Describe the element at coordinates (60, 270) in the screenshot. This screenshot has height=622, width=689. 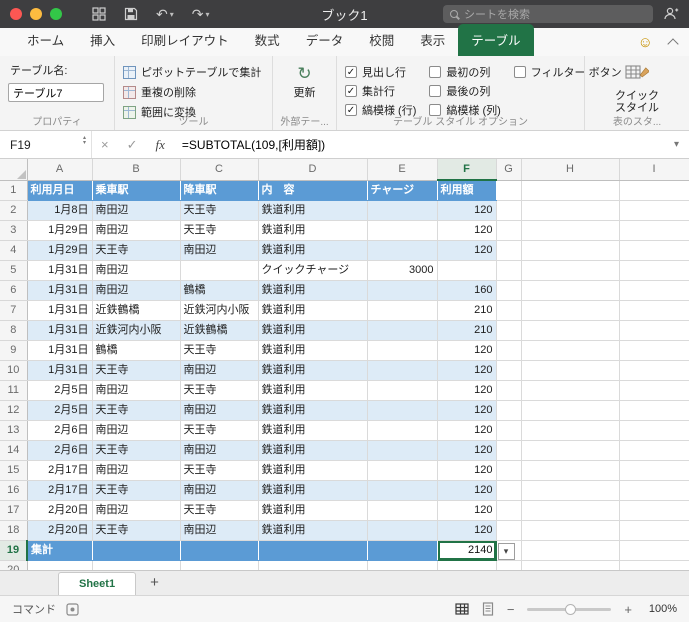
I see `cell-A5: 1月31日` at that location.